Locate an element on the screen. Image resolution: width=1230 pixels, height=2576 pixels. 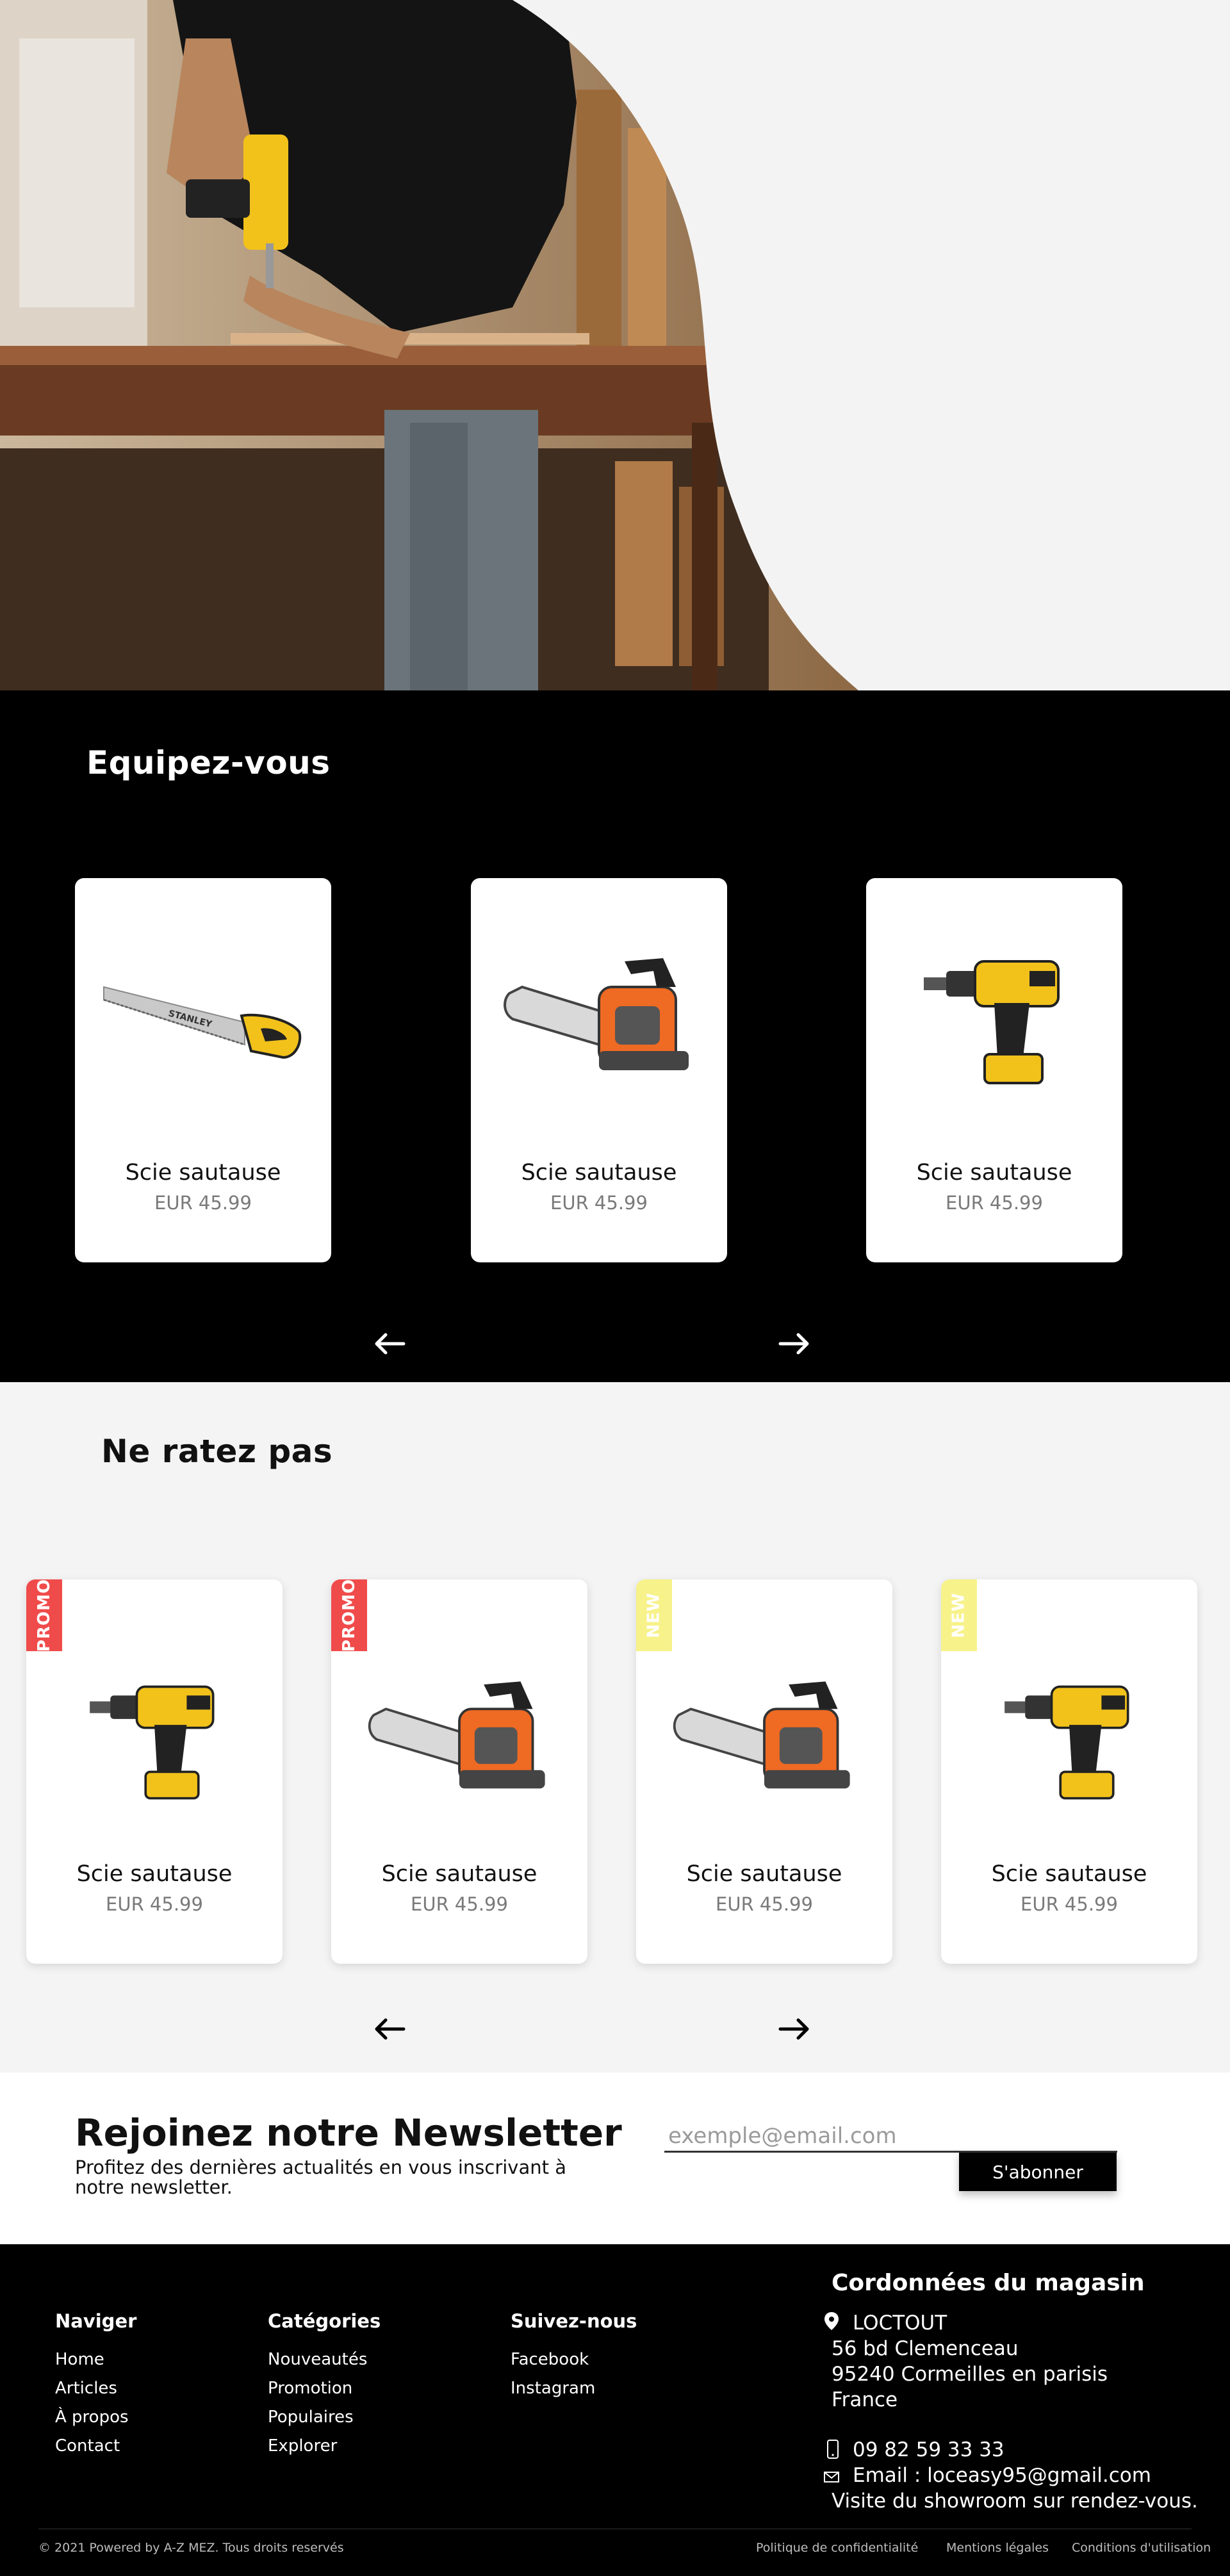
store-visit-note: Visite du showroom sur rendez-vous. is located at coordinates (1015, 2501).